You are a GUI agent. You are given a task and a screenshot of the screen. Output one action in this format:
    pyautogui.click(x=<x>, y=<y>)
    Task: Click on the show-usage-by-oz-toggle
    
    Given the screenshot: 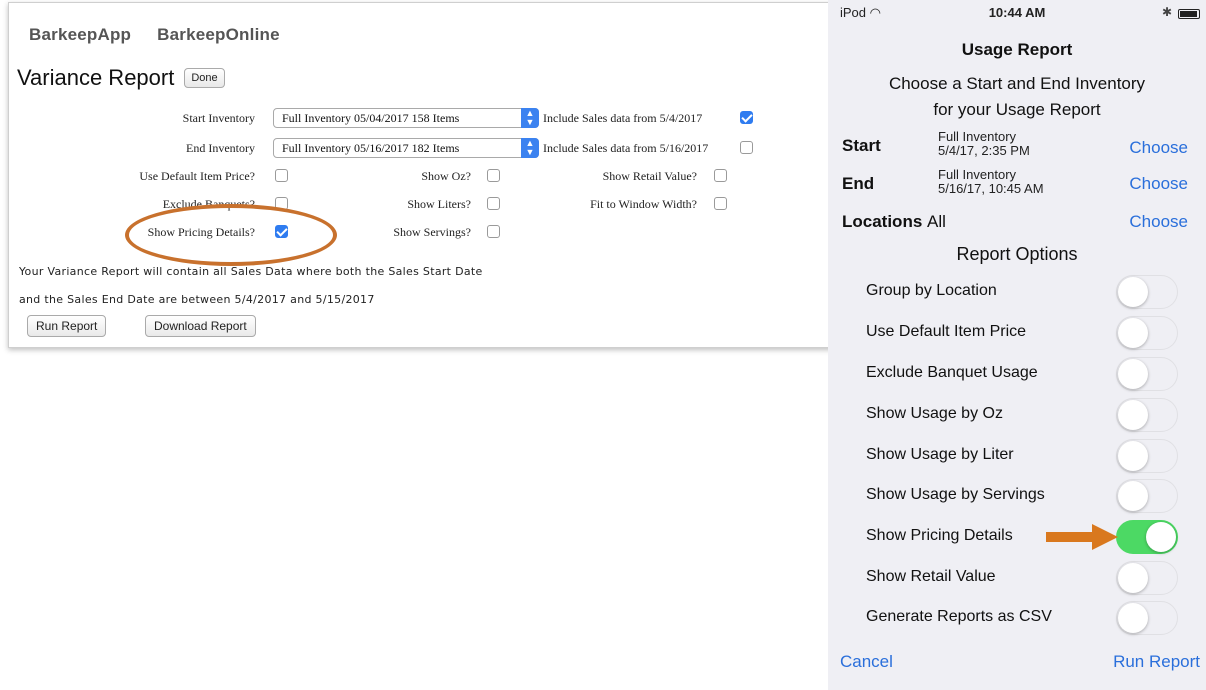 What is the action you would take?
    pyautogui.click(x=1147, y=415)
    